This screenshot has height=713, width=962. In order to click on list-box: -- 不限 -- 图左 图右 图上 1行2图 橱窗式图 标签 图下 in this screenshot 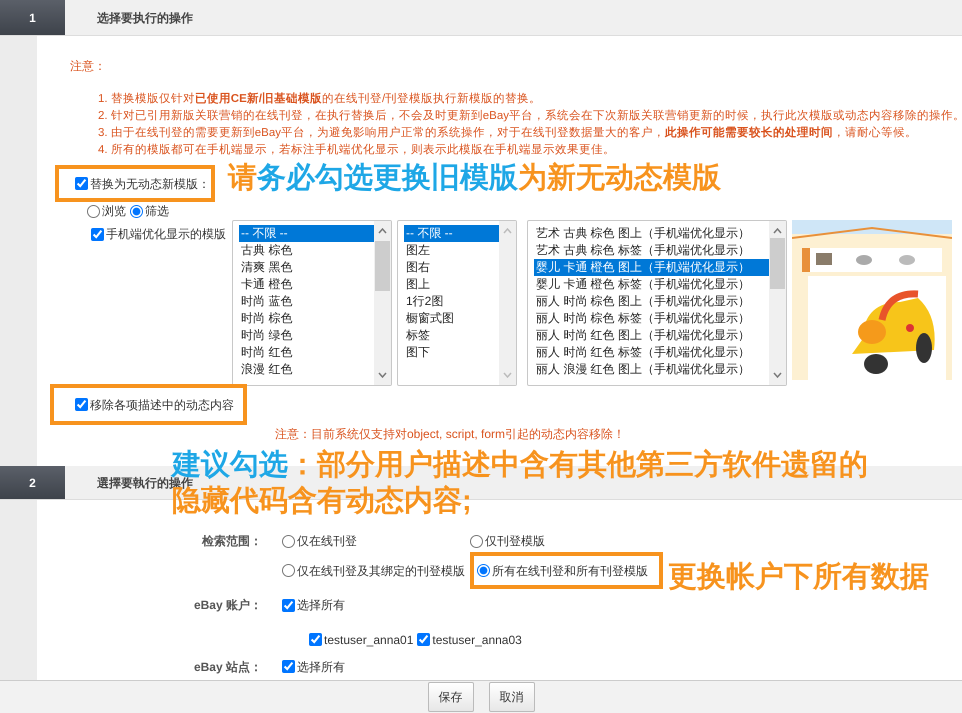, I will do `click(457, 303)`.